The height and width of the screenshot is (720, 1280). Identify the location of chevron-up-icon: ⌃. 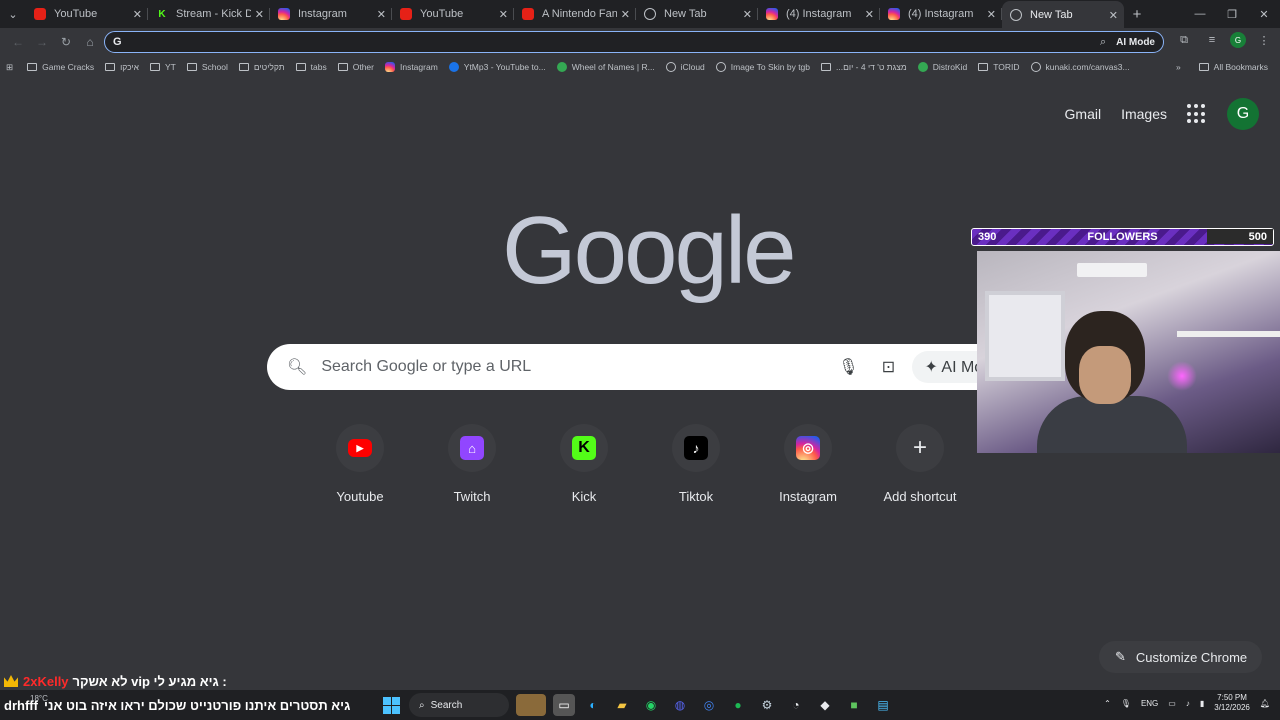
(1107, 703).